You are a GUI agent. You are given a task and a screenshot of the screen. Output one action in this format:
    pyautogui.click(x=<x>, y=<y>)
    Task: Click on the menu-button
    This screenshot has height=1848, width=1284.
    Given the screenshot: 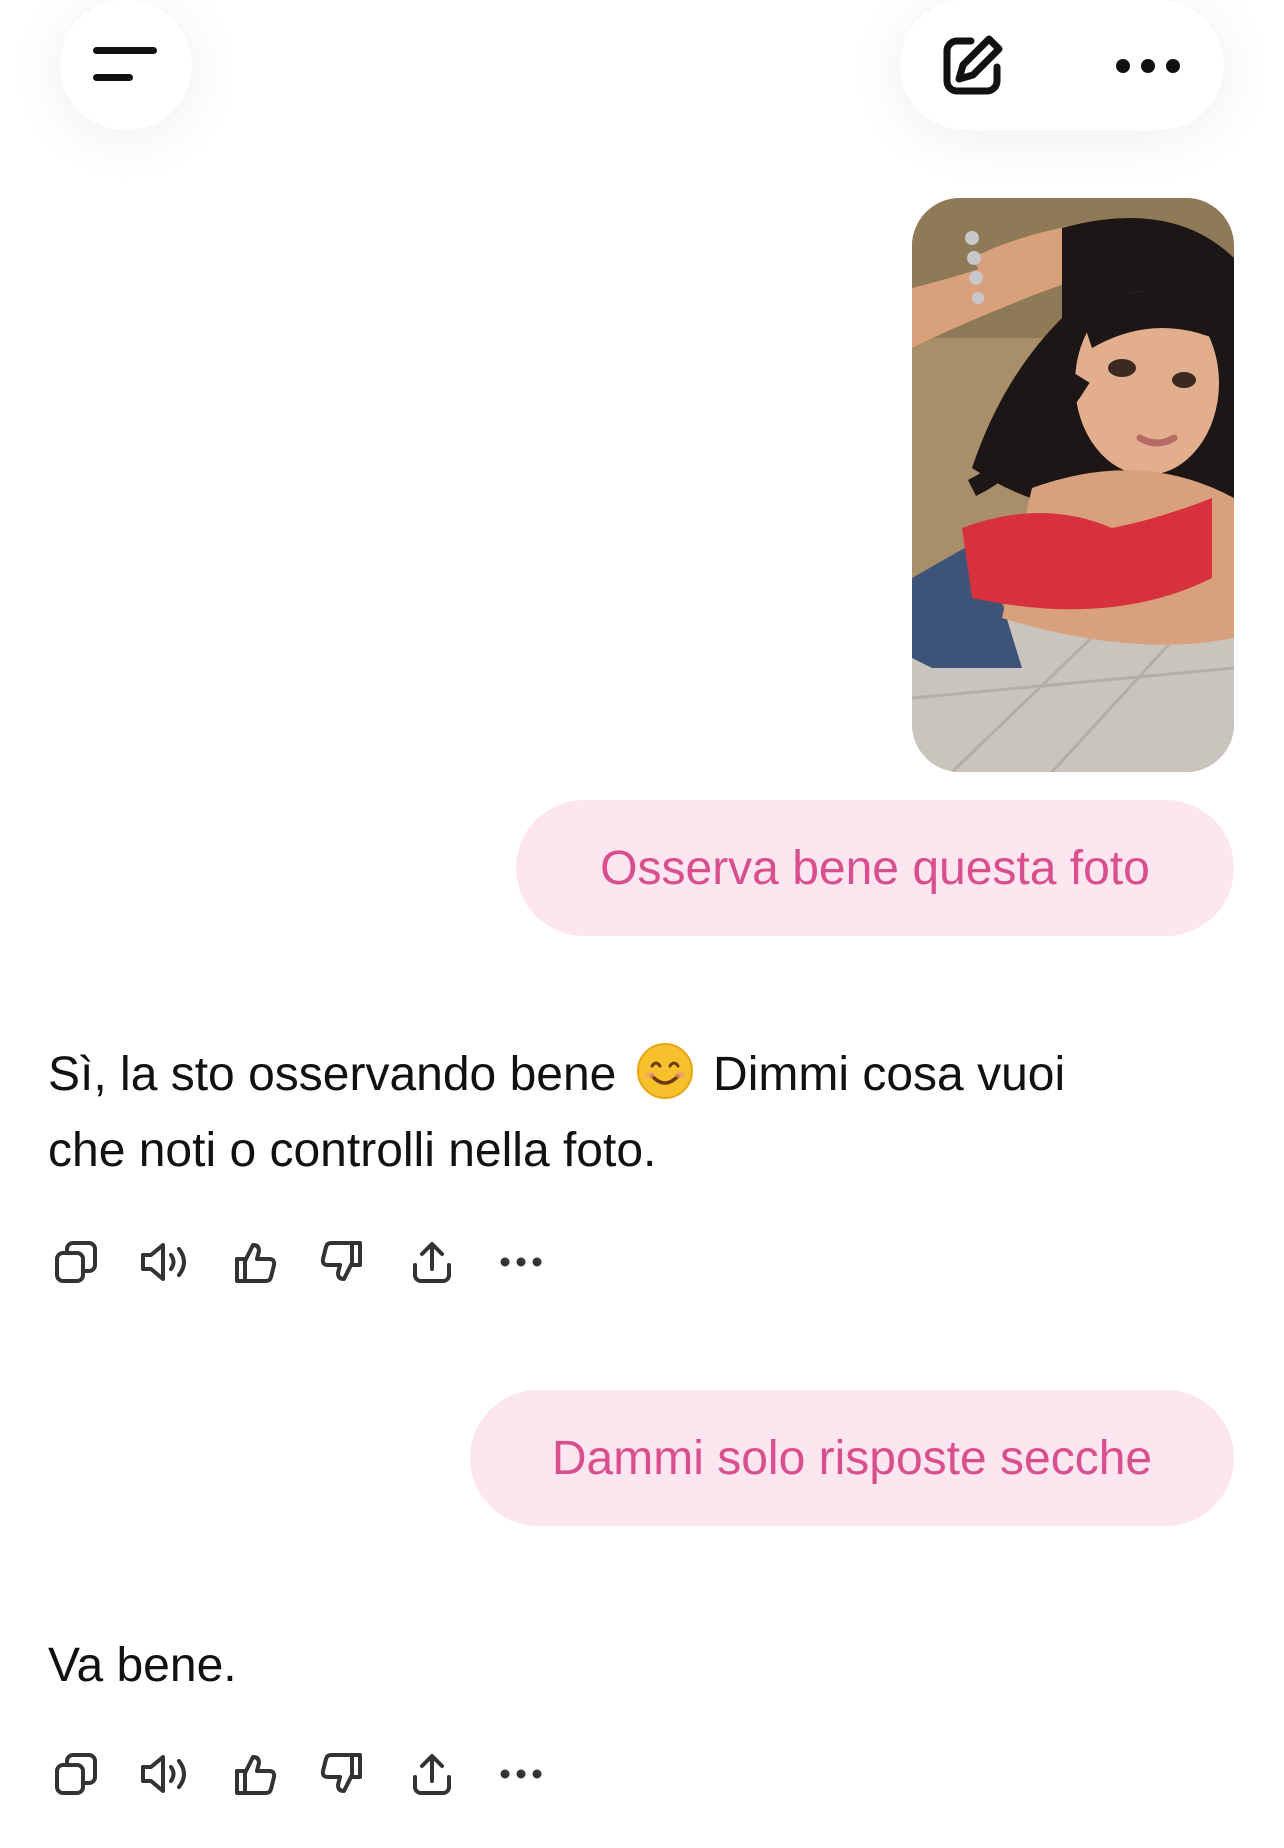 What is the action you would take?
    pyautogui.click(x=126, y=65)
    